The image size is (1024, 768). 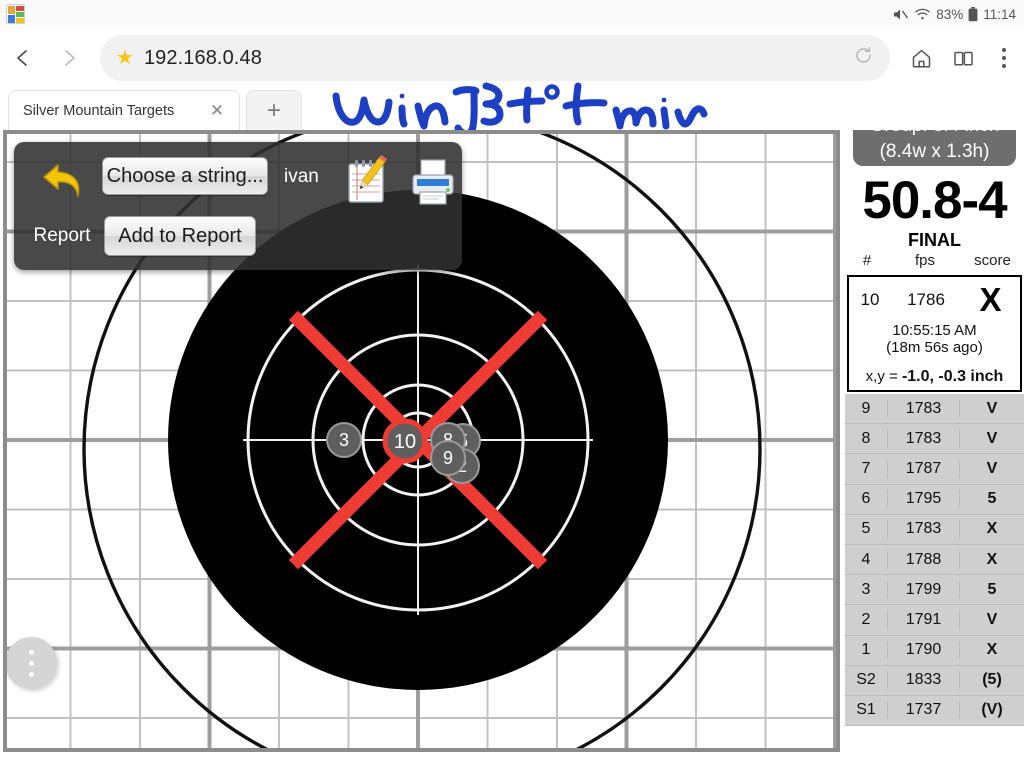 I want to click on browser-toolbar: ★ 192.168.0.48, so click(x=512, y=58).